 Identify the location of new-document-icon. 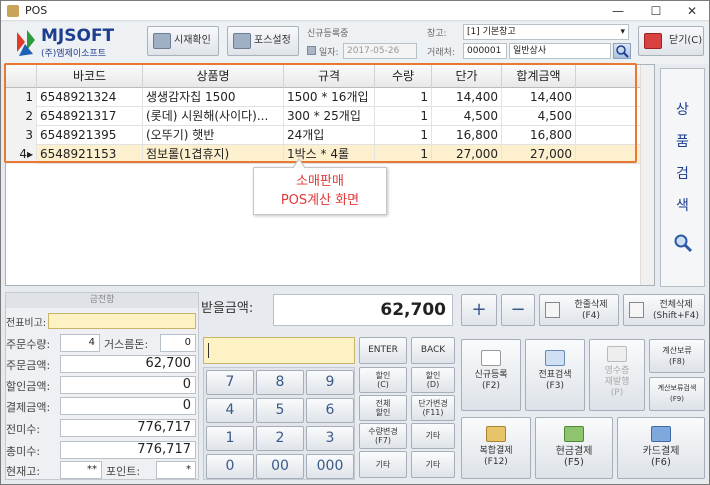
(491, 358).